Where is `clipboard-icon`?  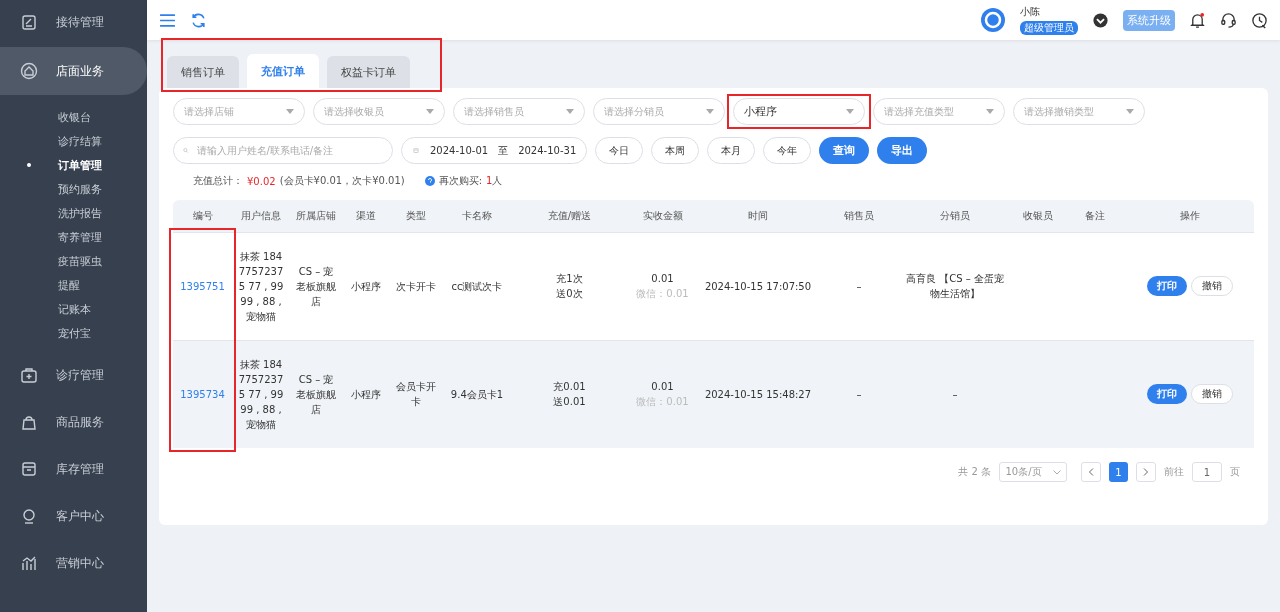 clipboard-icon is located at coordinates (29, 22).